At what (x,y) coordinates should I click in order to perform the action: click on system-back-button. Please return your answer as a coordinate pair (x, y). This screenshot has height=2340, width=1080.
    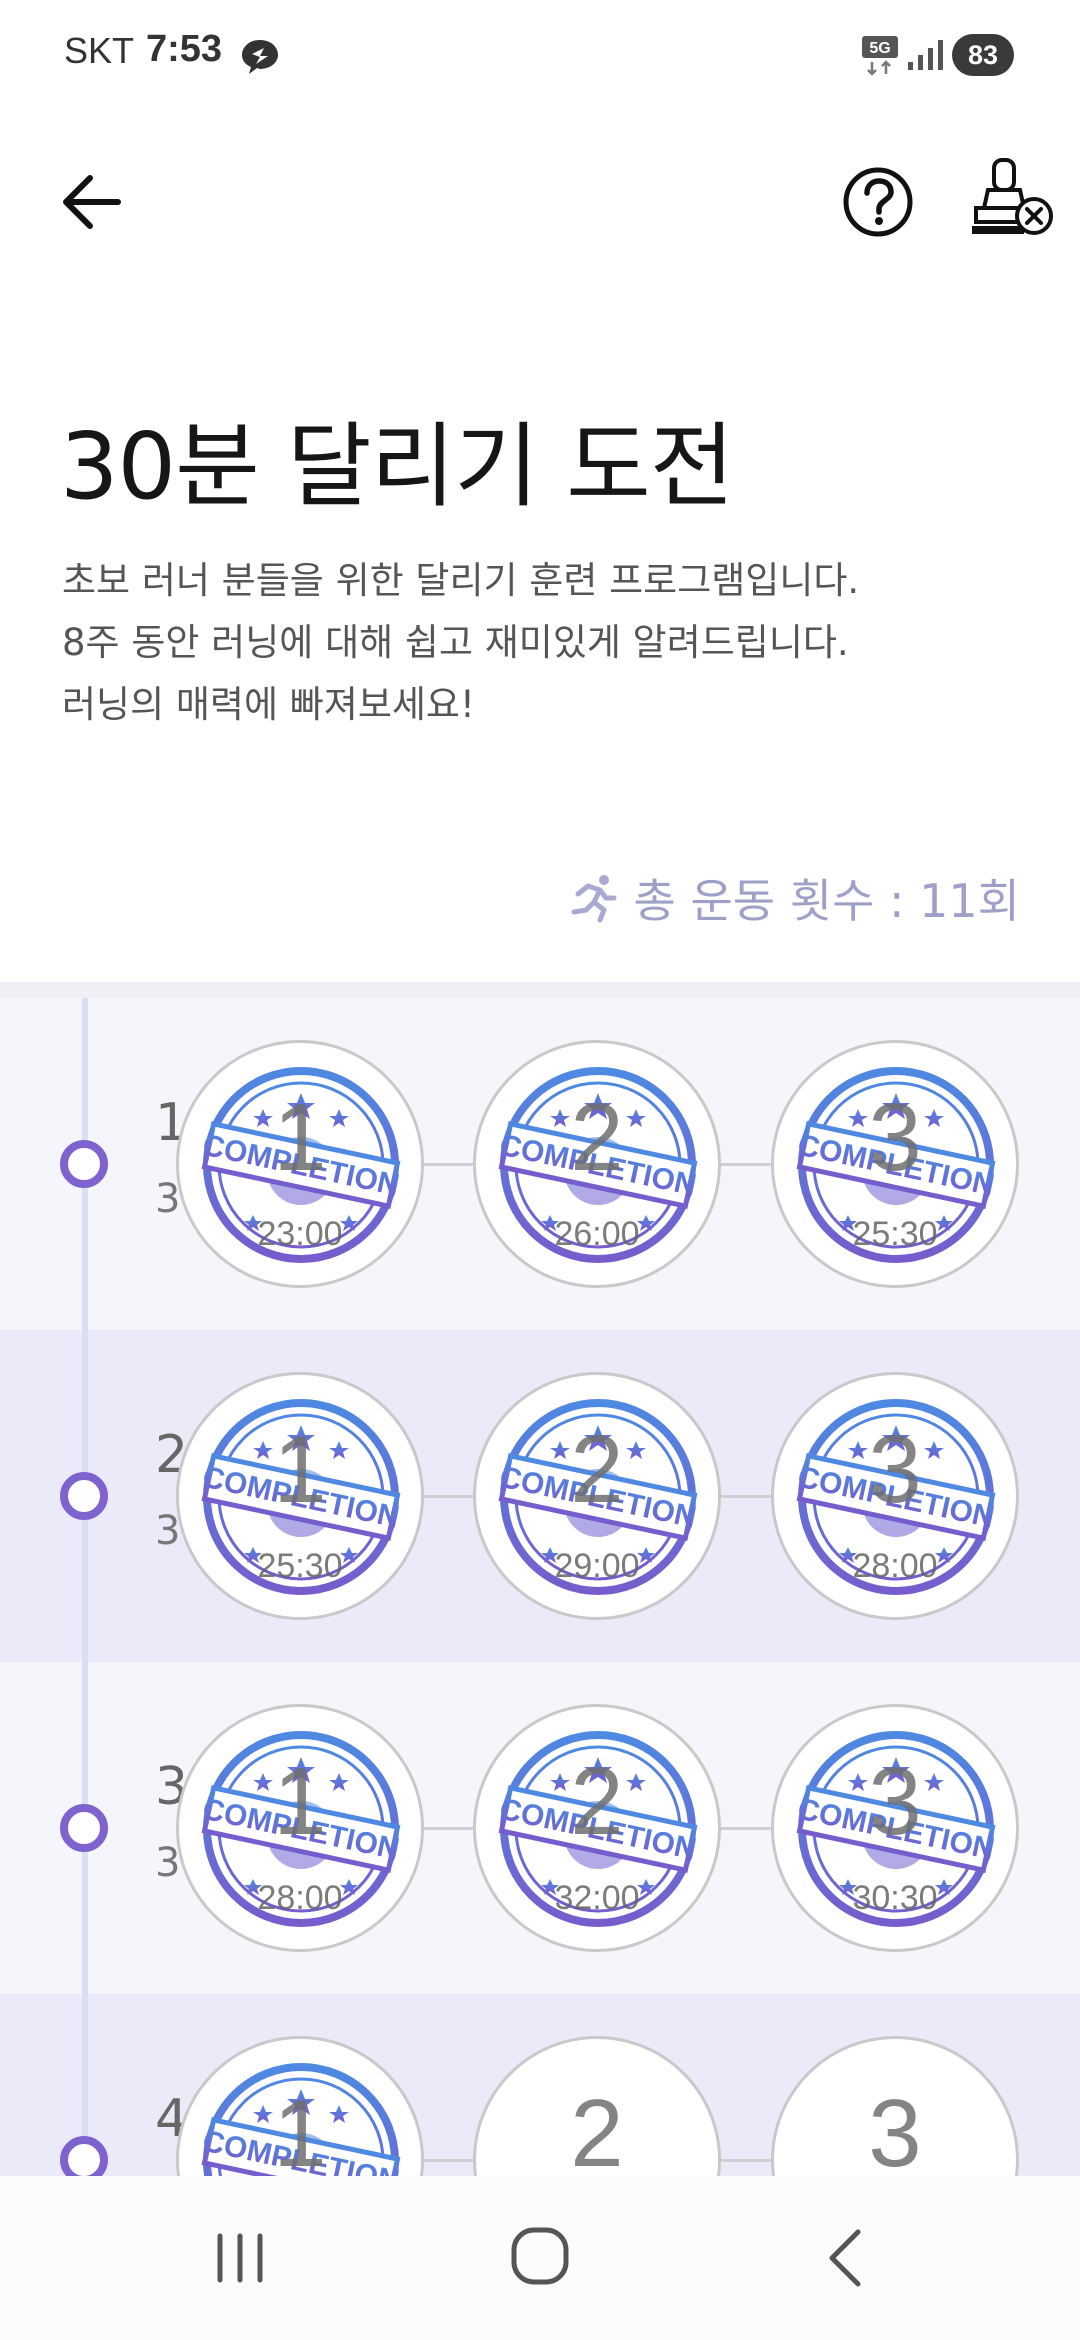
    Looking at the image, I should click on (845, 2258).